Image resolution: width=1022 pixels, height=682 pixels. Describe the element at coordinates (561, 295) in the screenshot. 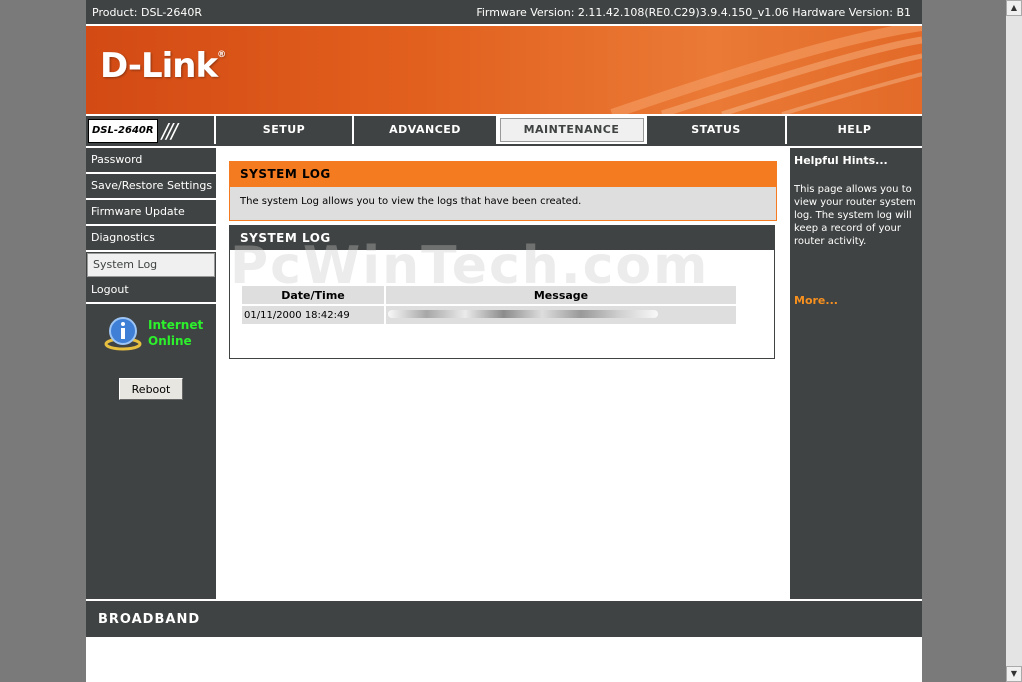

I see `column-header-message: Message` at that location.